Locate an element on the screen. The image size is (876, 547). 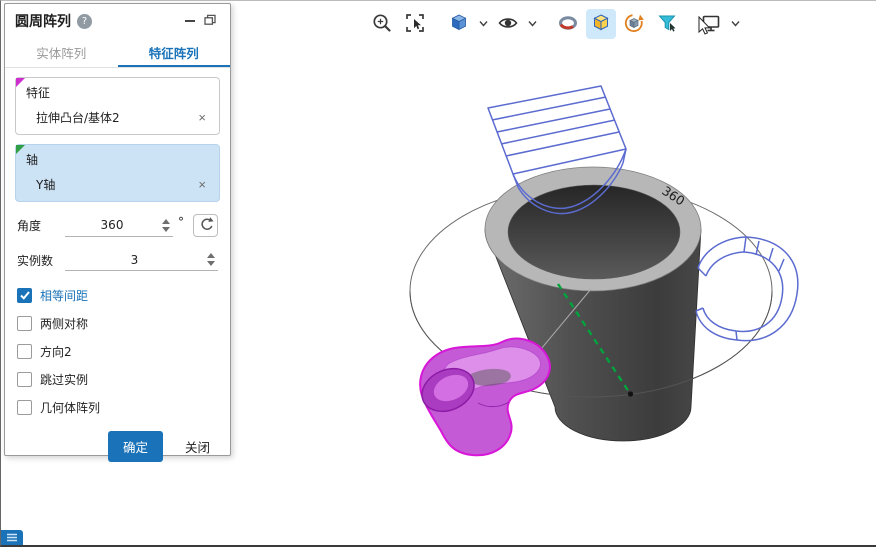
visibility-eye-icon is located at coordinates (508, 24).